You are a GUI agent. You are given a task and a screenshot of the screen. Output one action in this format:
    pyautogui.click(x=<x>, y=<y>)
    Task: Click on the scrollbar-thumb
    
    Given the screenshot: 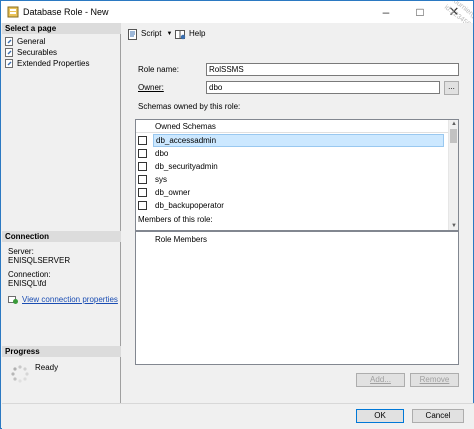 What is the action you would take?
    pyautogui.click(x=453, y=136)
    